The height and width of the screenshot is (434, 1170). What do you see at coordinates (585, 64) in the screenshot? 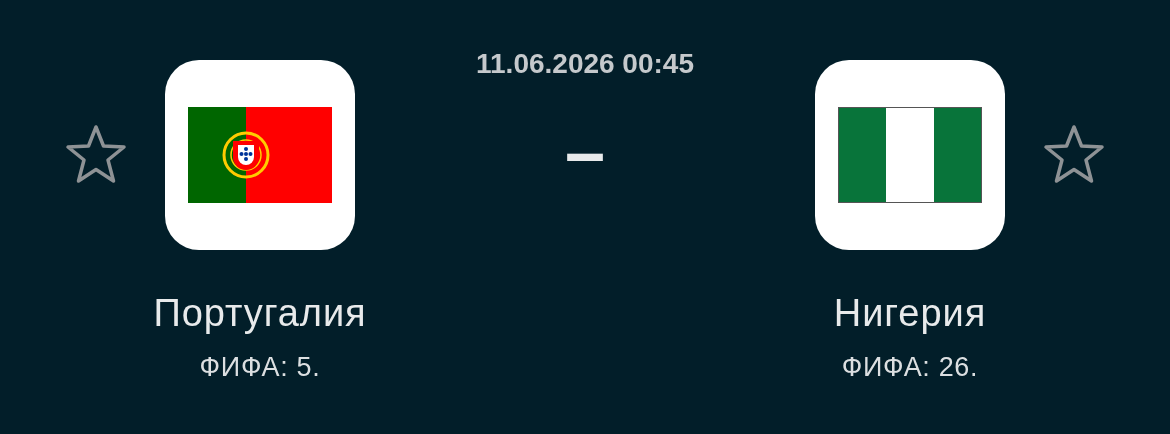
I see `match-datetime: 11.06.2026 00:45` at bounding box center [585, 64].